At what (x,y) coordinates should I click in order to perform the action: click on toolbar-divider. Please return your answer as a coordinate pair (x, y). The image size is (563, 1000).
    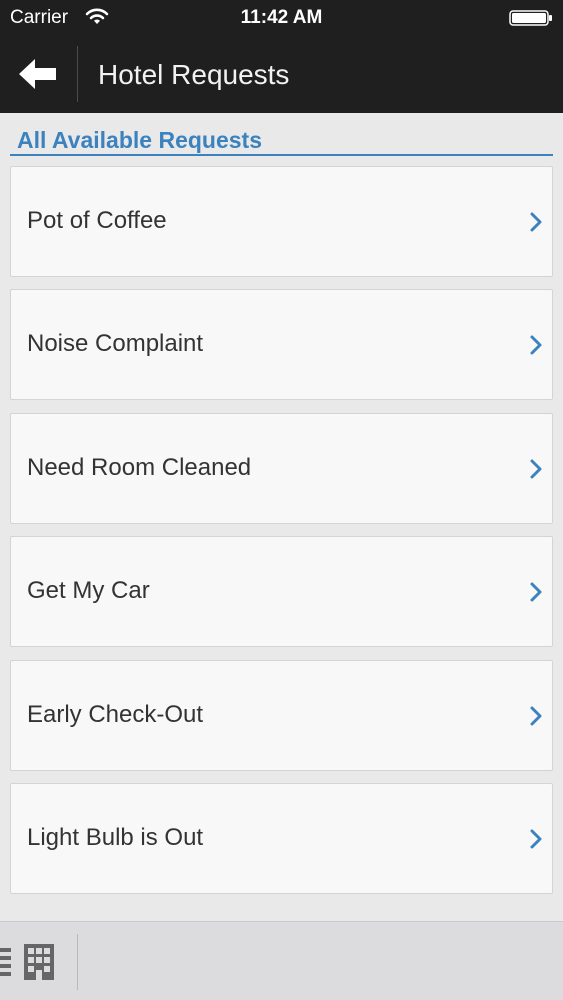
    Looking at the image, I should click on (77, 962).